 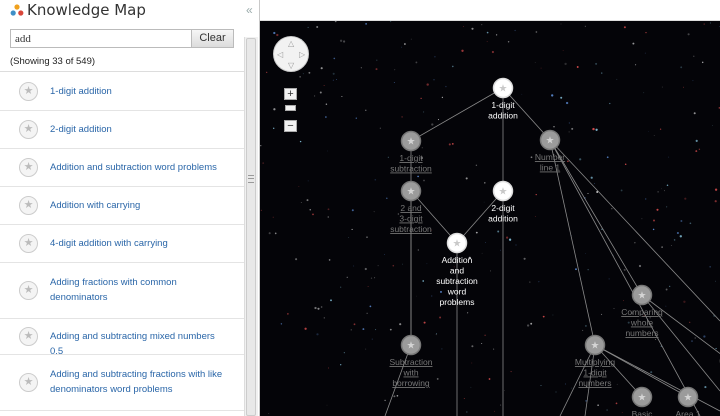 What do you see at coordinates (130, 10) in the screenshot?
I see `sidebar-header: Knowledge Map «` at bounding box center [130, 10].